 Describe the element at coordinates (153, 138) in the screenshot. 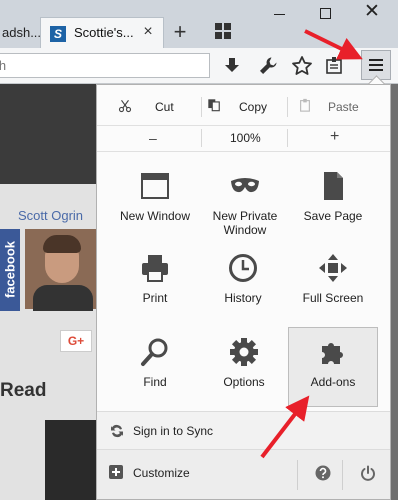

I see `zoom-out-button: –` at that location.